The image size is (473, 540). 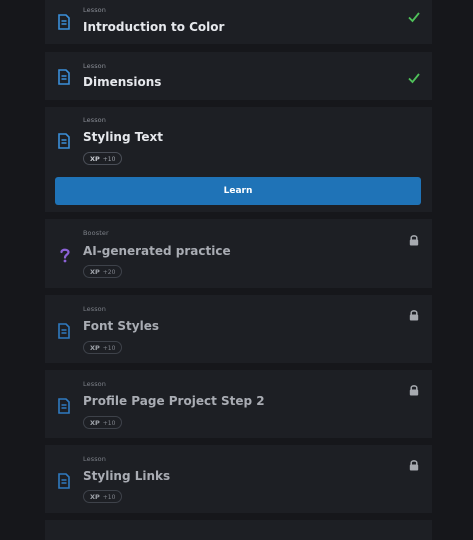 I want to click on xp-badge: XP +20, so click(x=103, y=271).